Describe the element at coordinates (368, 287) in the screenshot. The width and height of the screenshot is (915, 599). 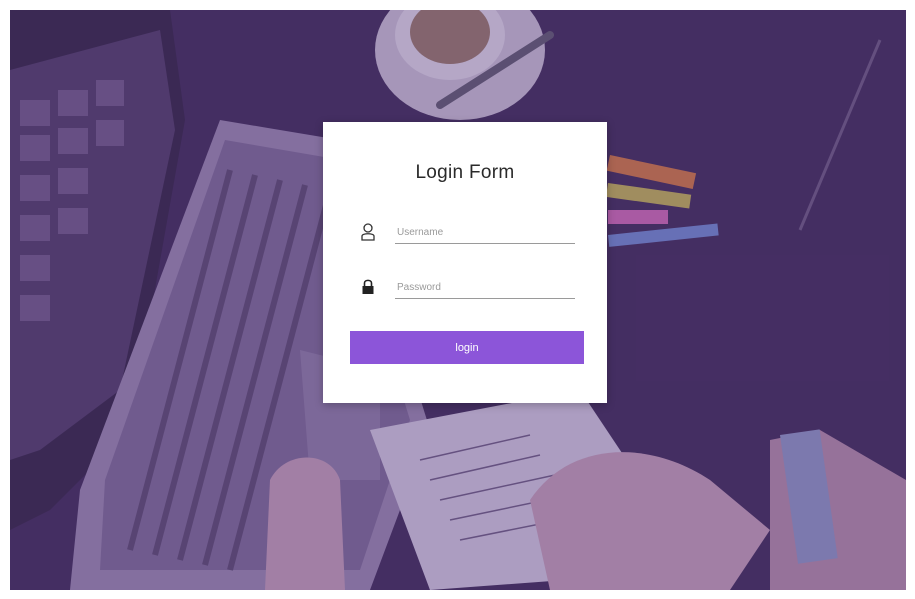
I see `lock-icon` at that location.